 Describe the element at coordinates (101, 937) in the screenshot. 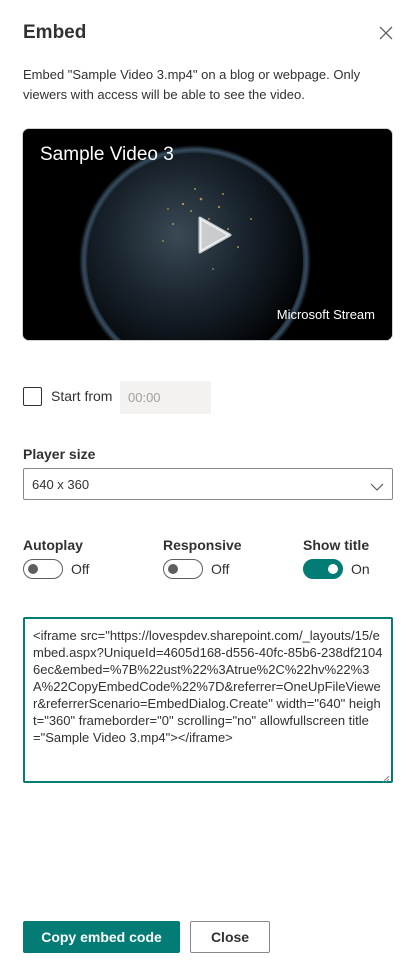

I see `copy-embed-code-button: Copy embed code` at that location.